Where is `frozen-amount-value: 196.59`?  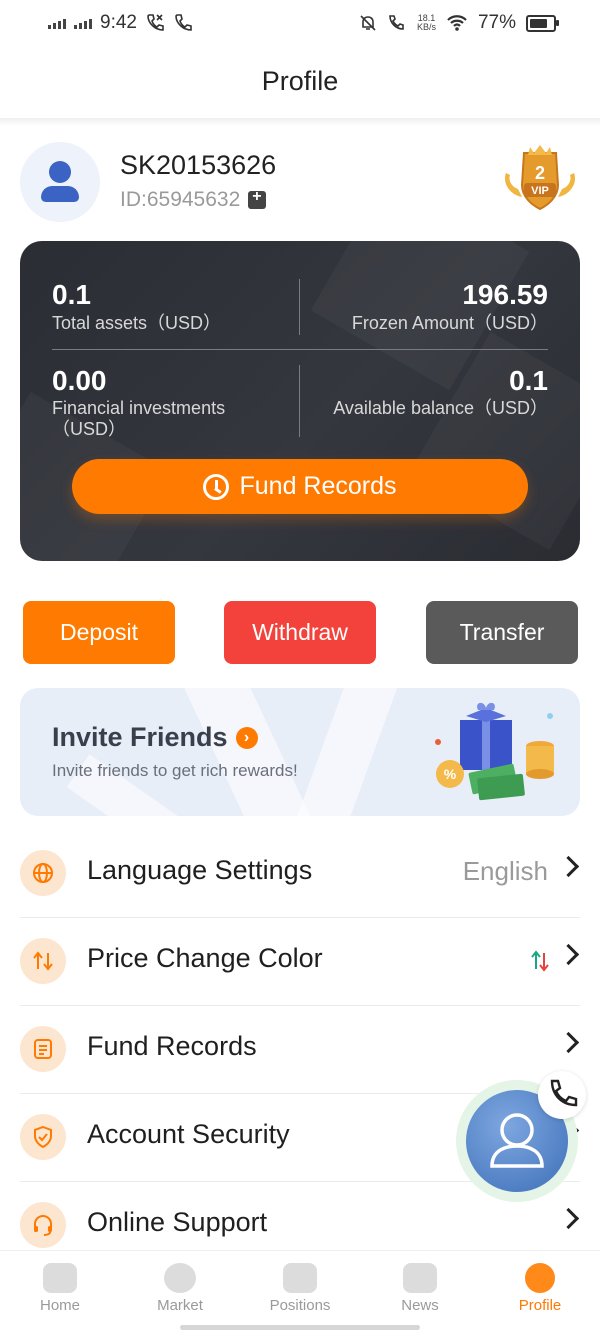
frozen-amount-value: 196.59 is located at coordinates (505, 294).